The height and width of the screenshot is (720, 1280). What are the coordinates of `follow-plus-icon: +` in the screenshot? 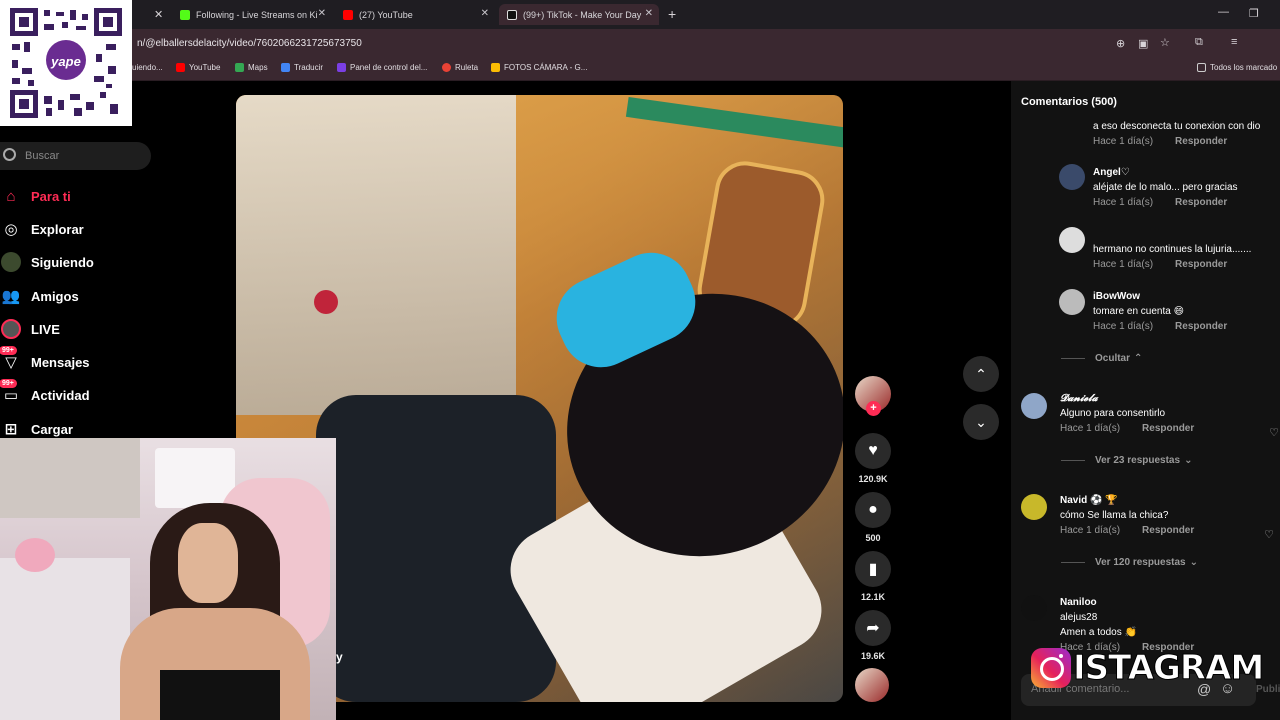 It's located at (873, 408).